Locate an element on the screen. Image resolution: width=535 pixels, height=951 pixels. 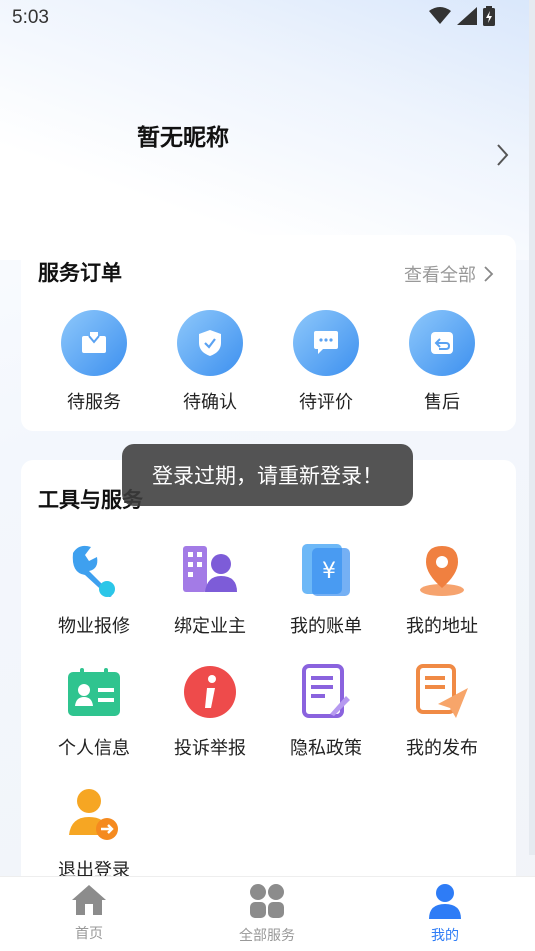
order-label: 待评价 is located at coordinates (326, 402).